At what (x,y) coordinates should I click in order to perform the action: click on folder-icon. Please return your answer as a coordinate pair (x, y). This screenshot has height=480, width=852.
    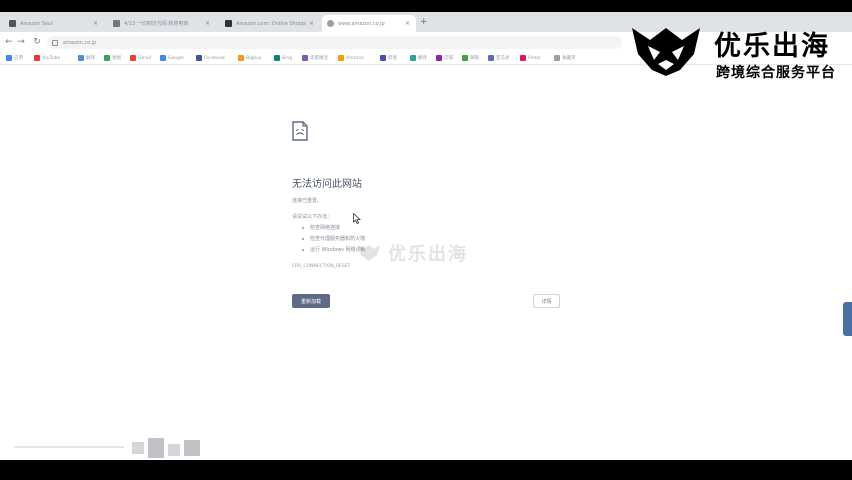
    Looking at the image, I should click on (557, 58).